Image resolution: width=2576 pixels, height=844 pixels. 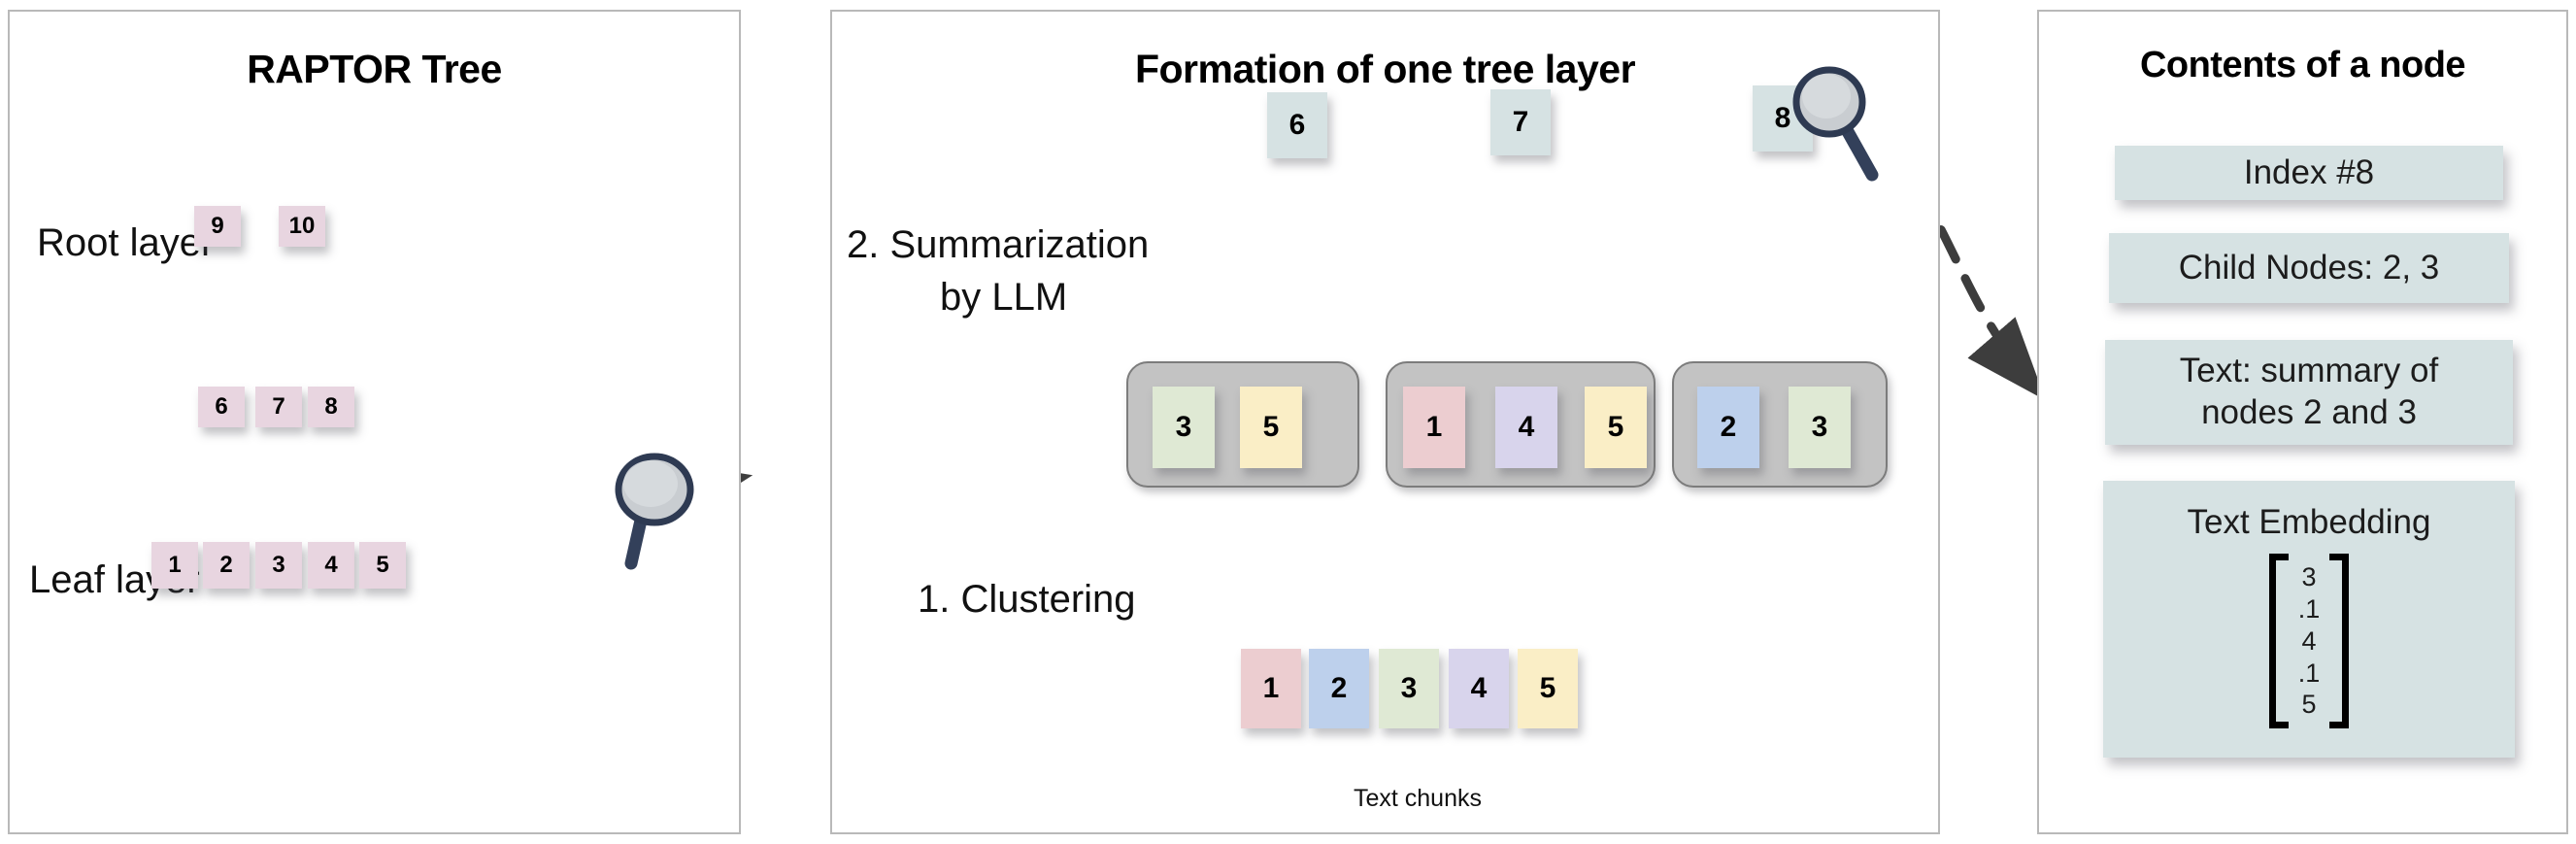 I want to click on tree-leaf-5: 5, so click(x=383, y=565).